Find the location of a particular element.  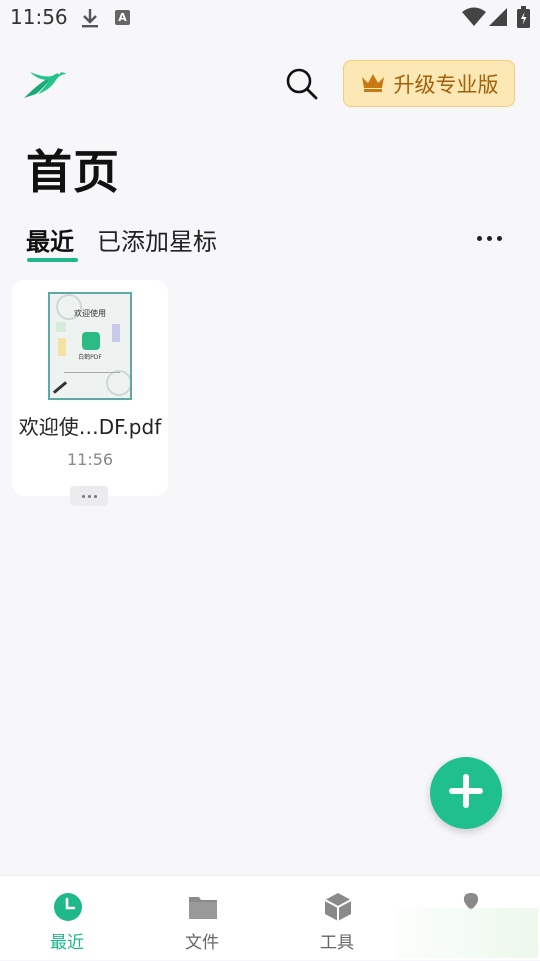

battery-icon is located at coordinates (523, 19).